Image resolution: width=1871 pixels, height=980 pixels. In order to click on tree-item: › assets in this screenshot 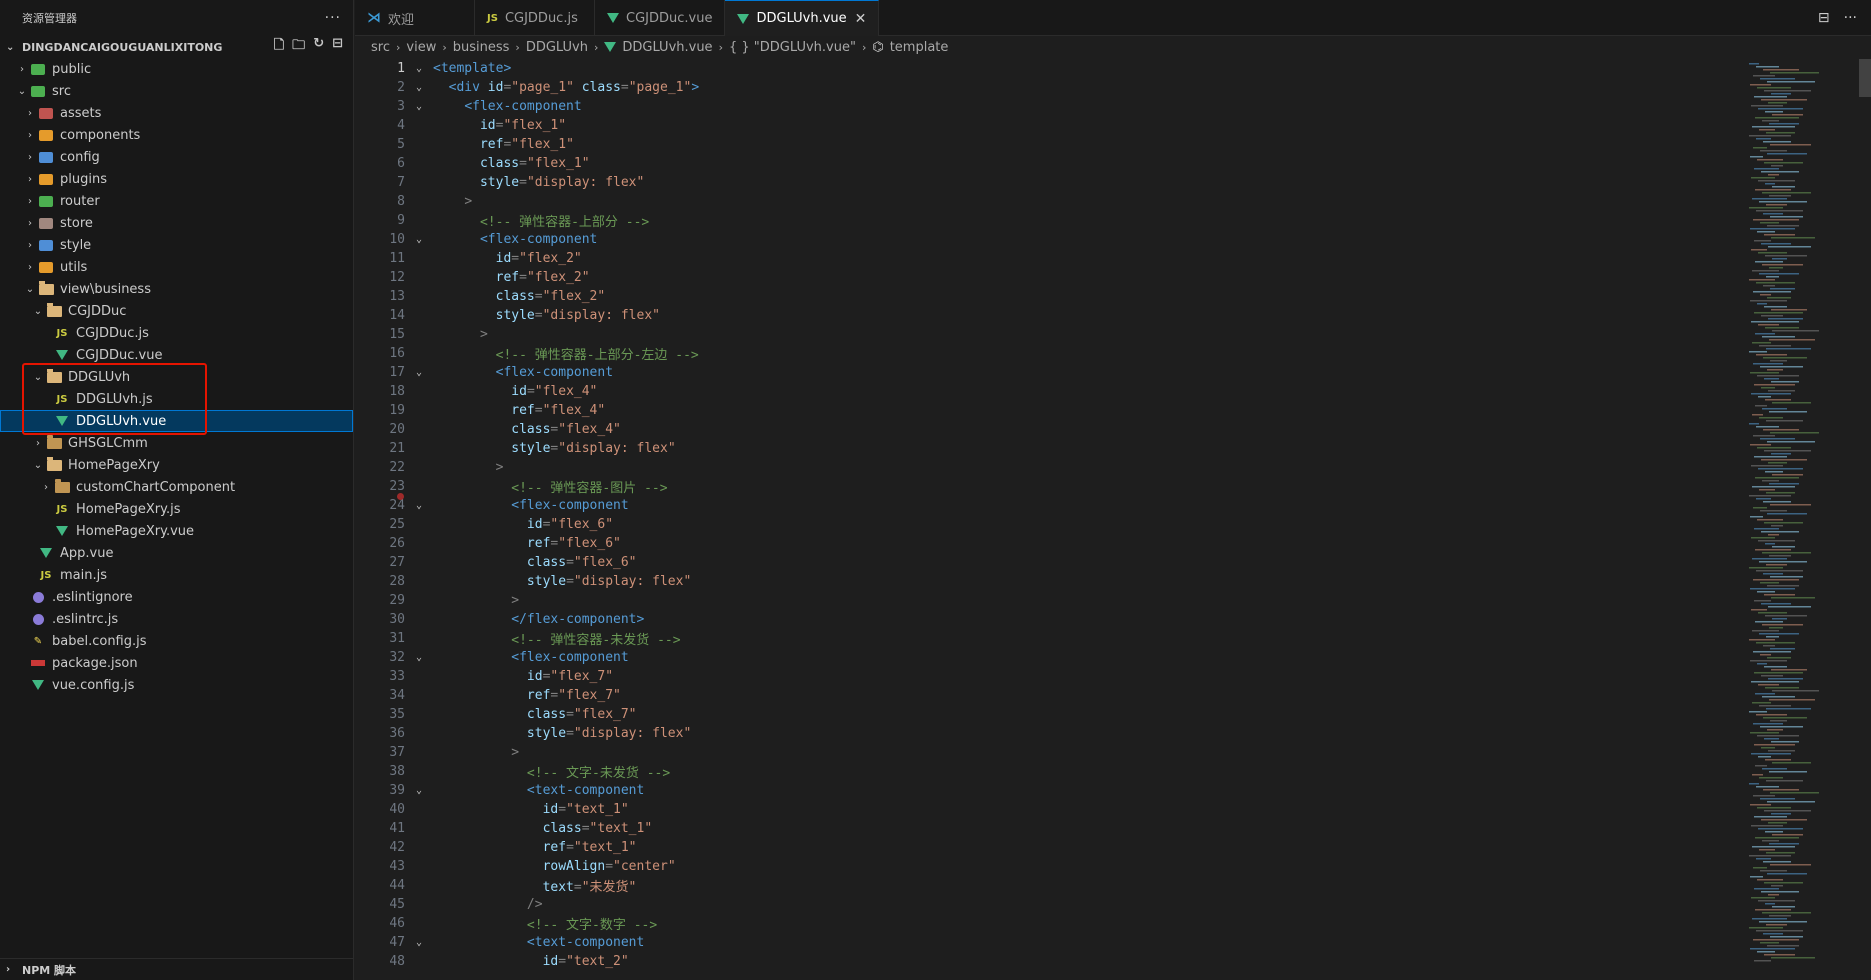, I will do `click(176, 113)`.